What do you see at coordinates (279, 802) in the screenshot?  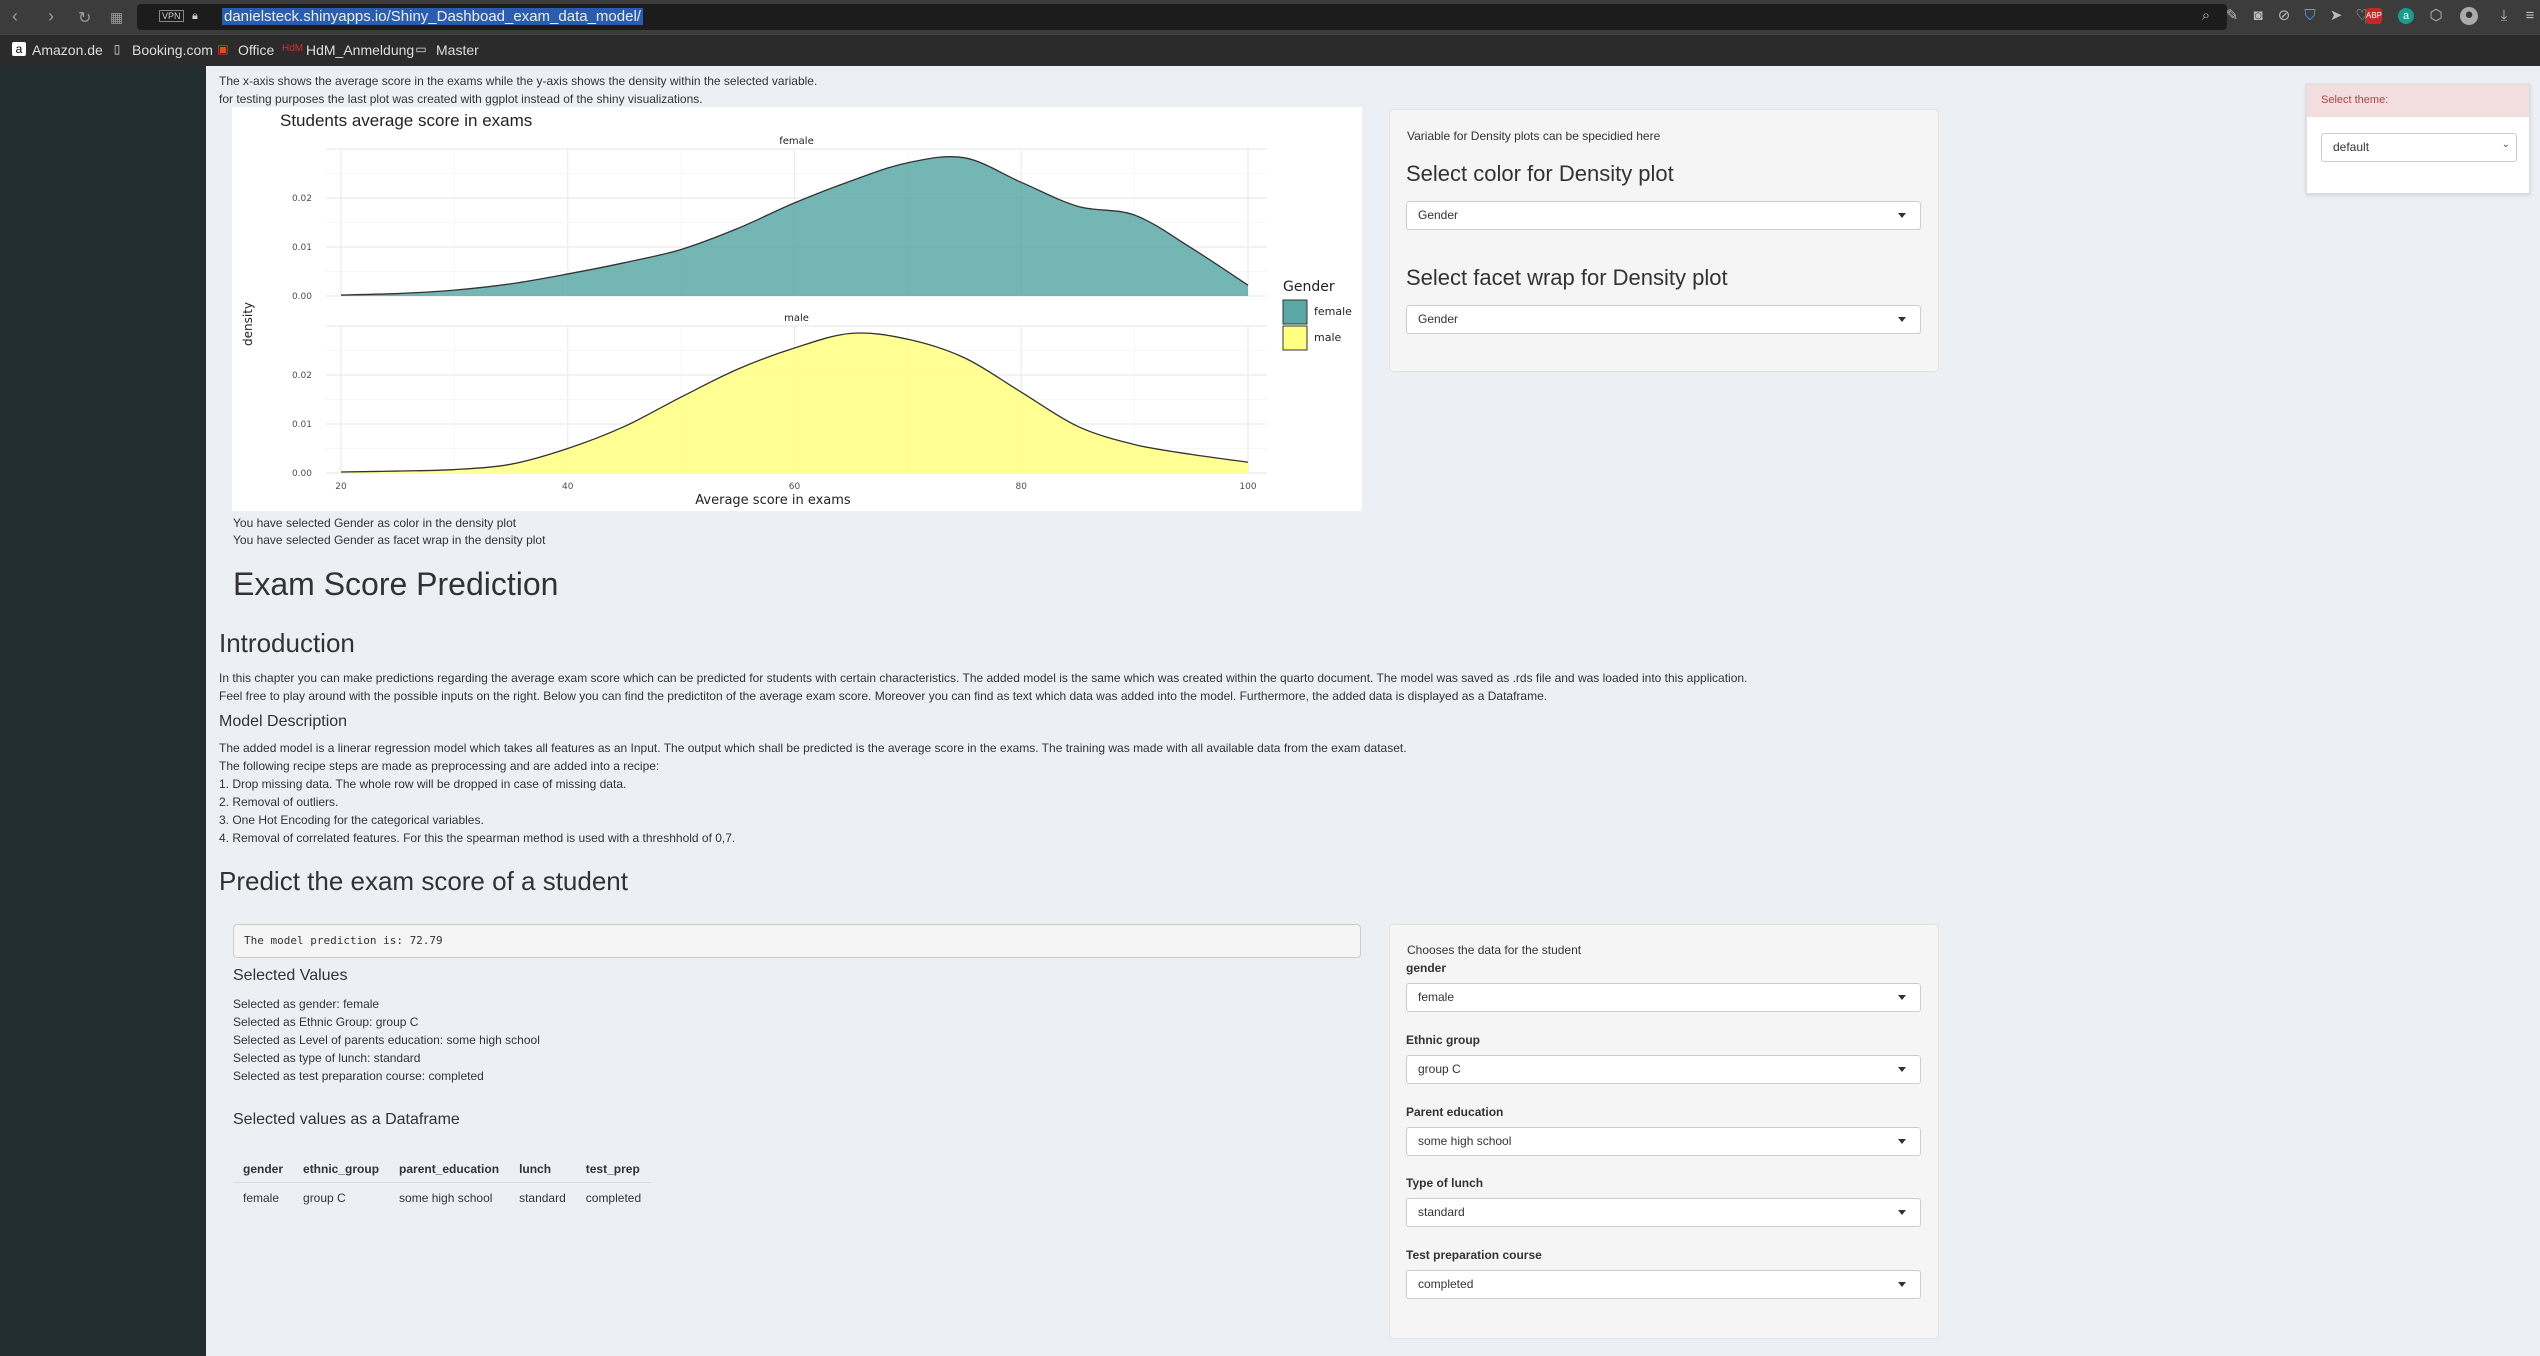 I see `model-line: 2. Removal of outliers.` at bounding box center [279, 802].